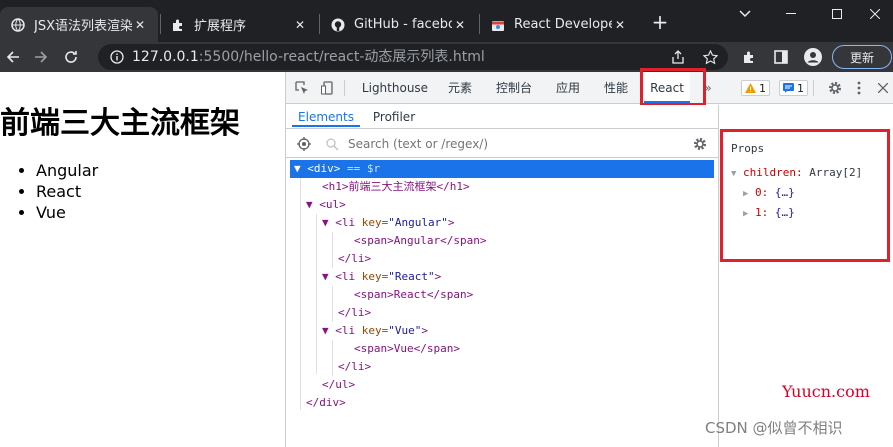  What do you see at coordinates (788, 88) in the screenshot?
I see `message-icon` at bounding box center [788, 88].